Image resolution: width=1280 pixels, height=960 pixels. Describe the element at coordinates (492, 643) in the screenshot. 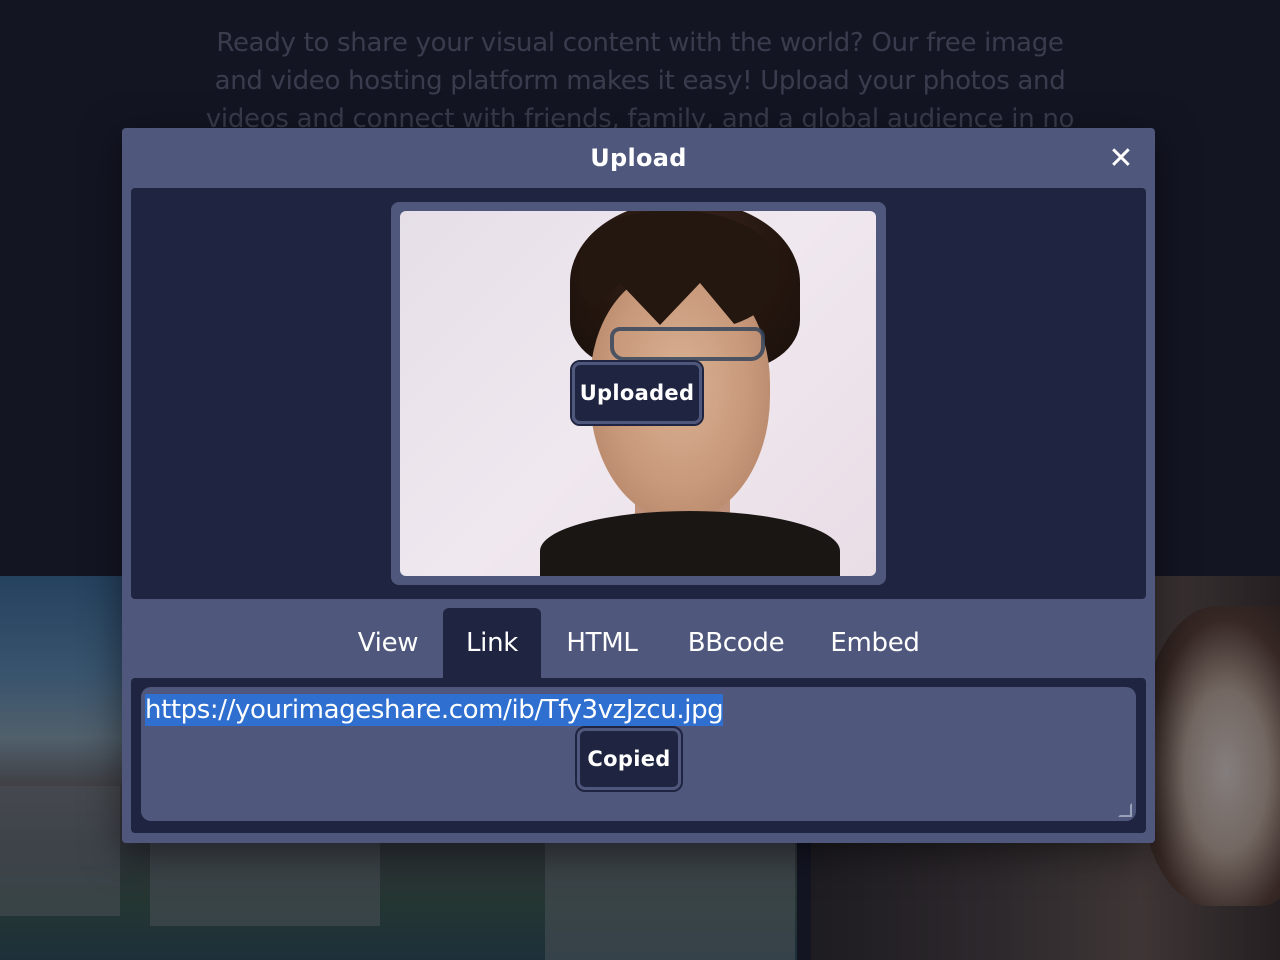

I see `tab-link: Link` at that location.